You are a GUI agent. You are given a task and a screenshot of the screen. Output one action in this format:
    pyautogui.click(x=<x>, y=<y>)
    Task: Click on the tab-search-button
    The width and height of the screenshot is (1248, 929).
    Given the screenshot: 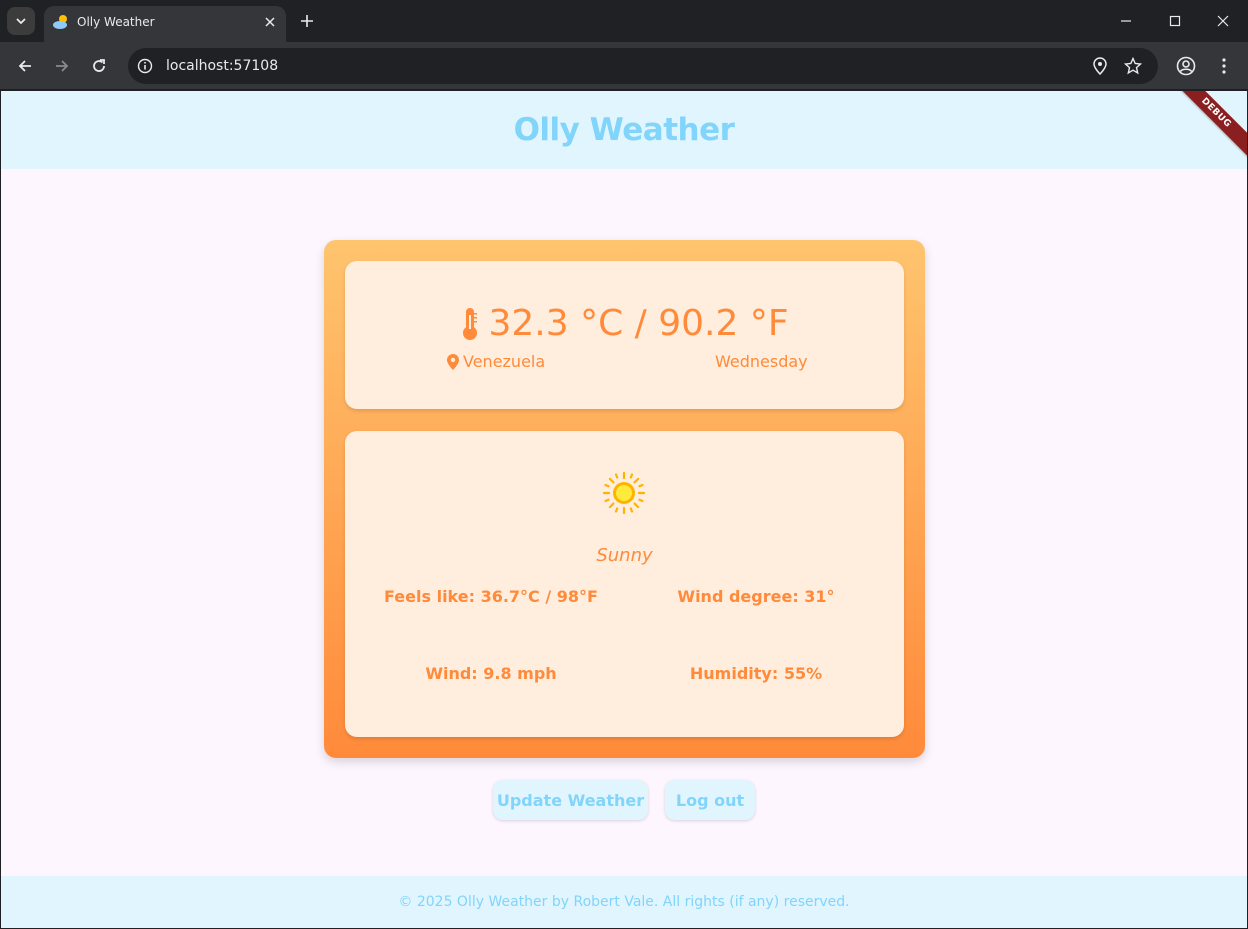 What is the action you would take?
    pyautogui.click(x=21, y=21)
    